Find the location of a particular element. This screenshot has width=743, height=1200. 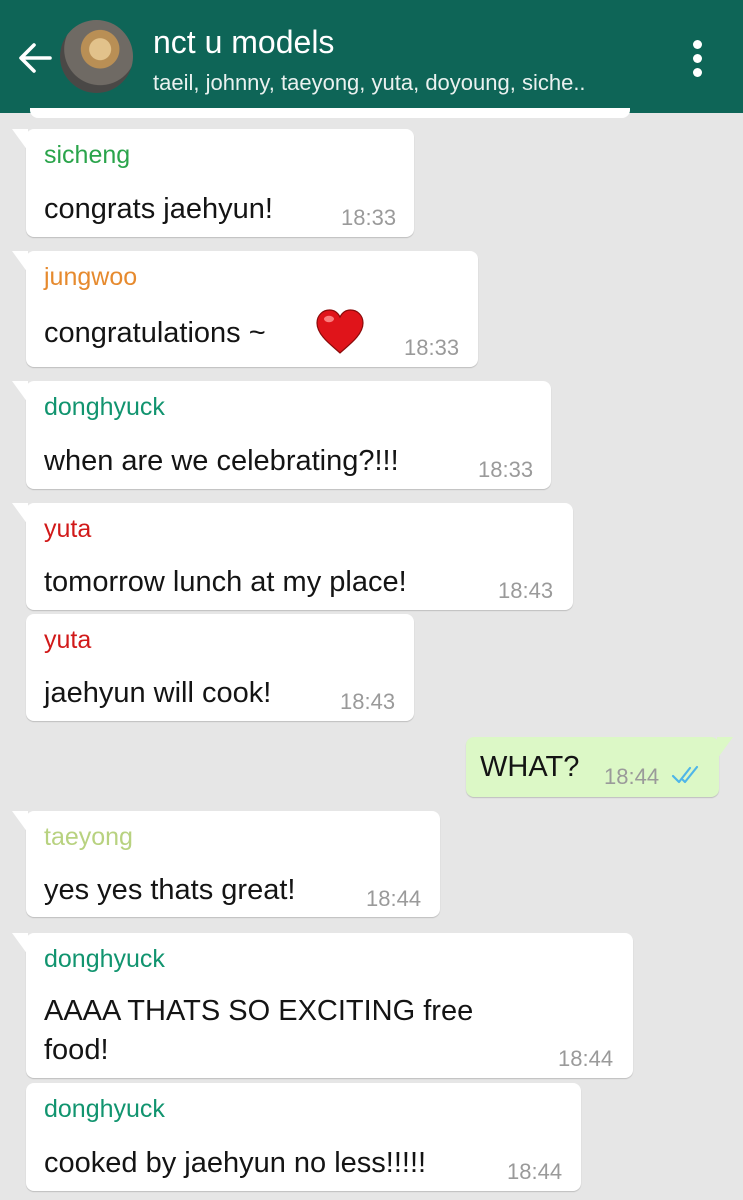

sender-name: jungwoo is located at coordinates (91, 277).